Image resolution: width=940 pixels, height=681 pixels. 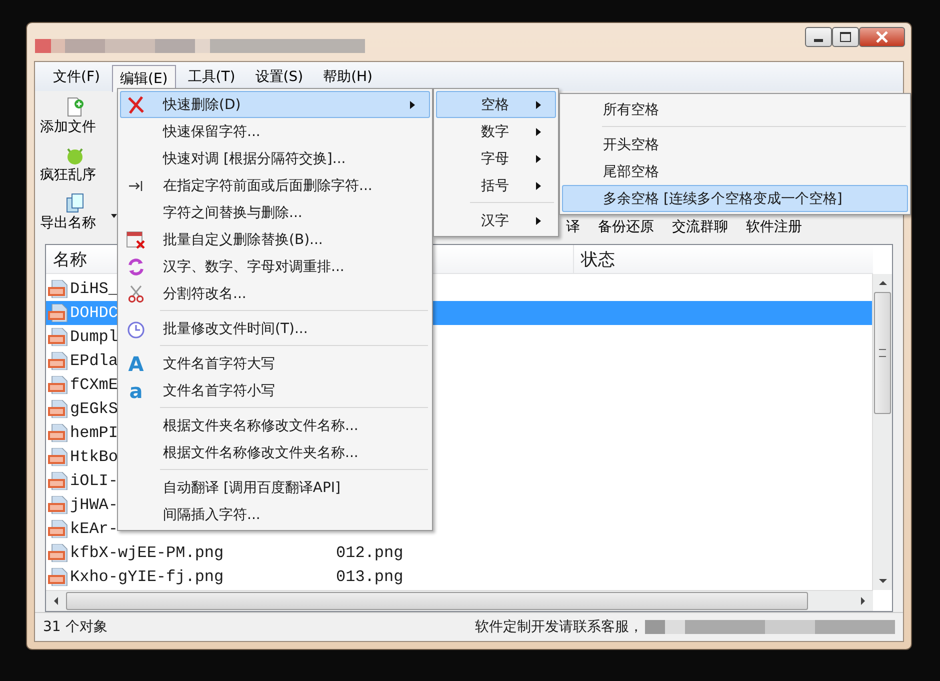 I want to click on file-name: kEAr-, so click(x=94, y=529).